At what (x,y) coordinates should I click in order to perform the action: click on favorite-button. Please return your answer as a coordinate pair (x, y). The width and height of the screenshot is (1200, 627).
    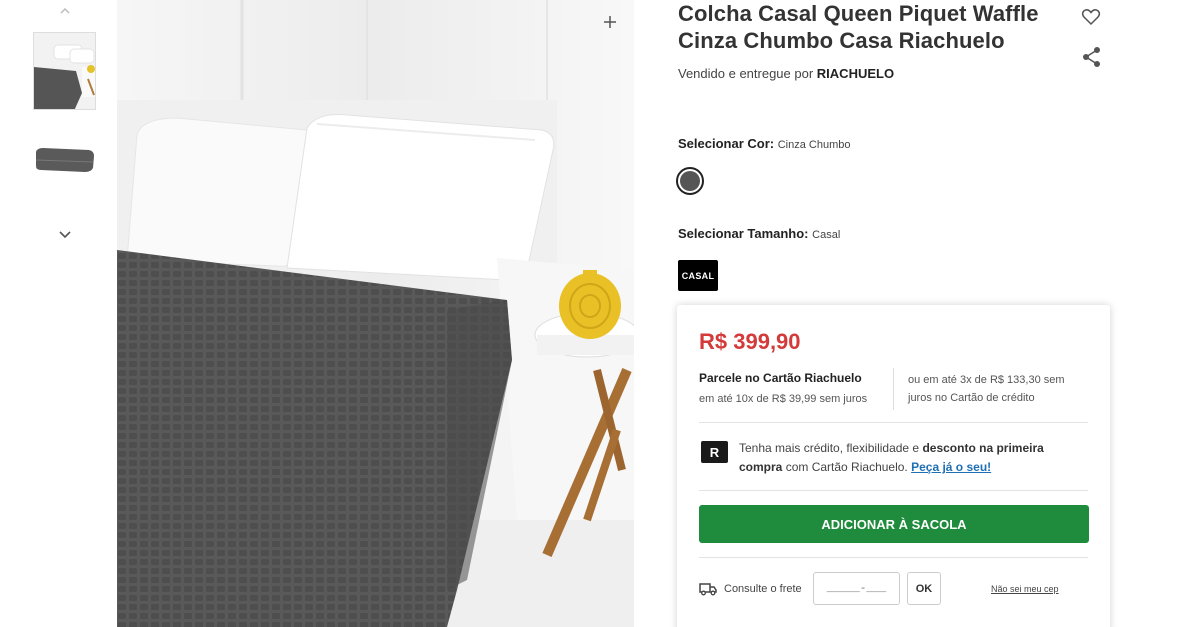
    Looking at the image, I should click on (1091, 17).